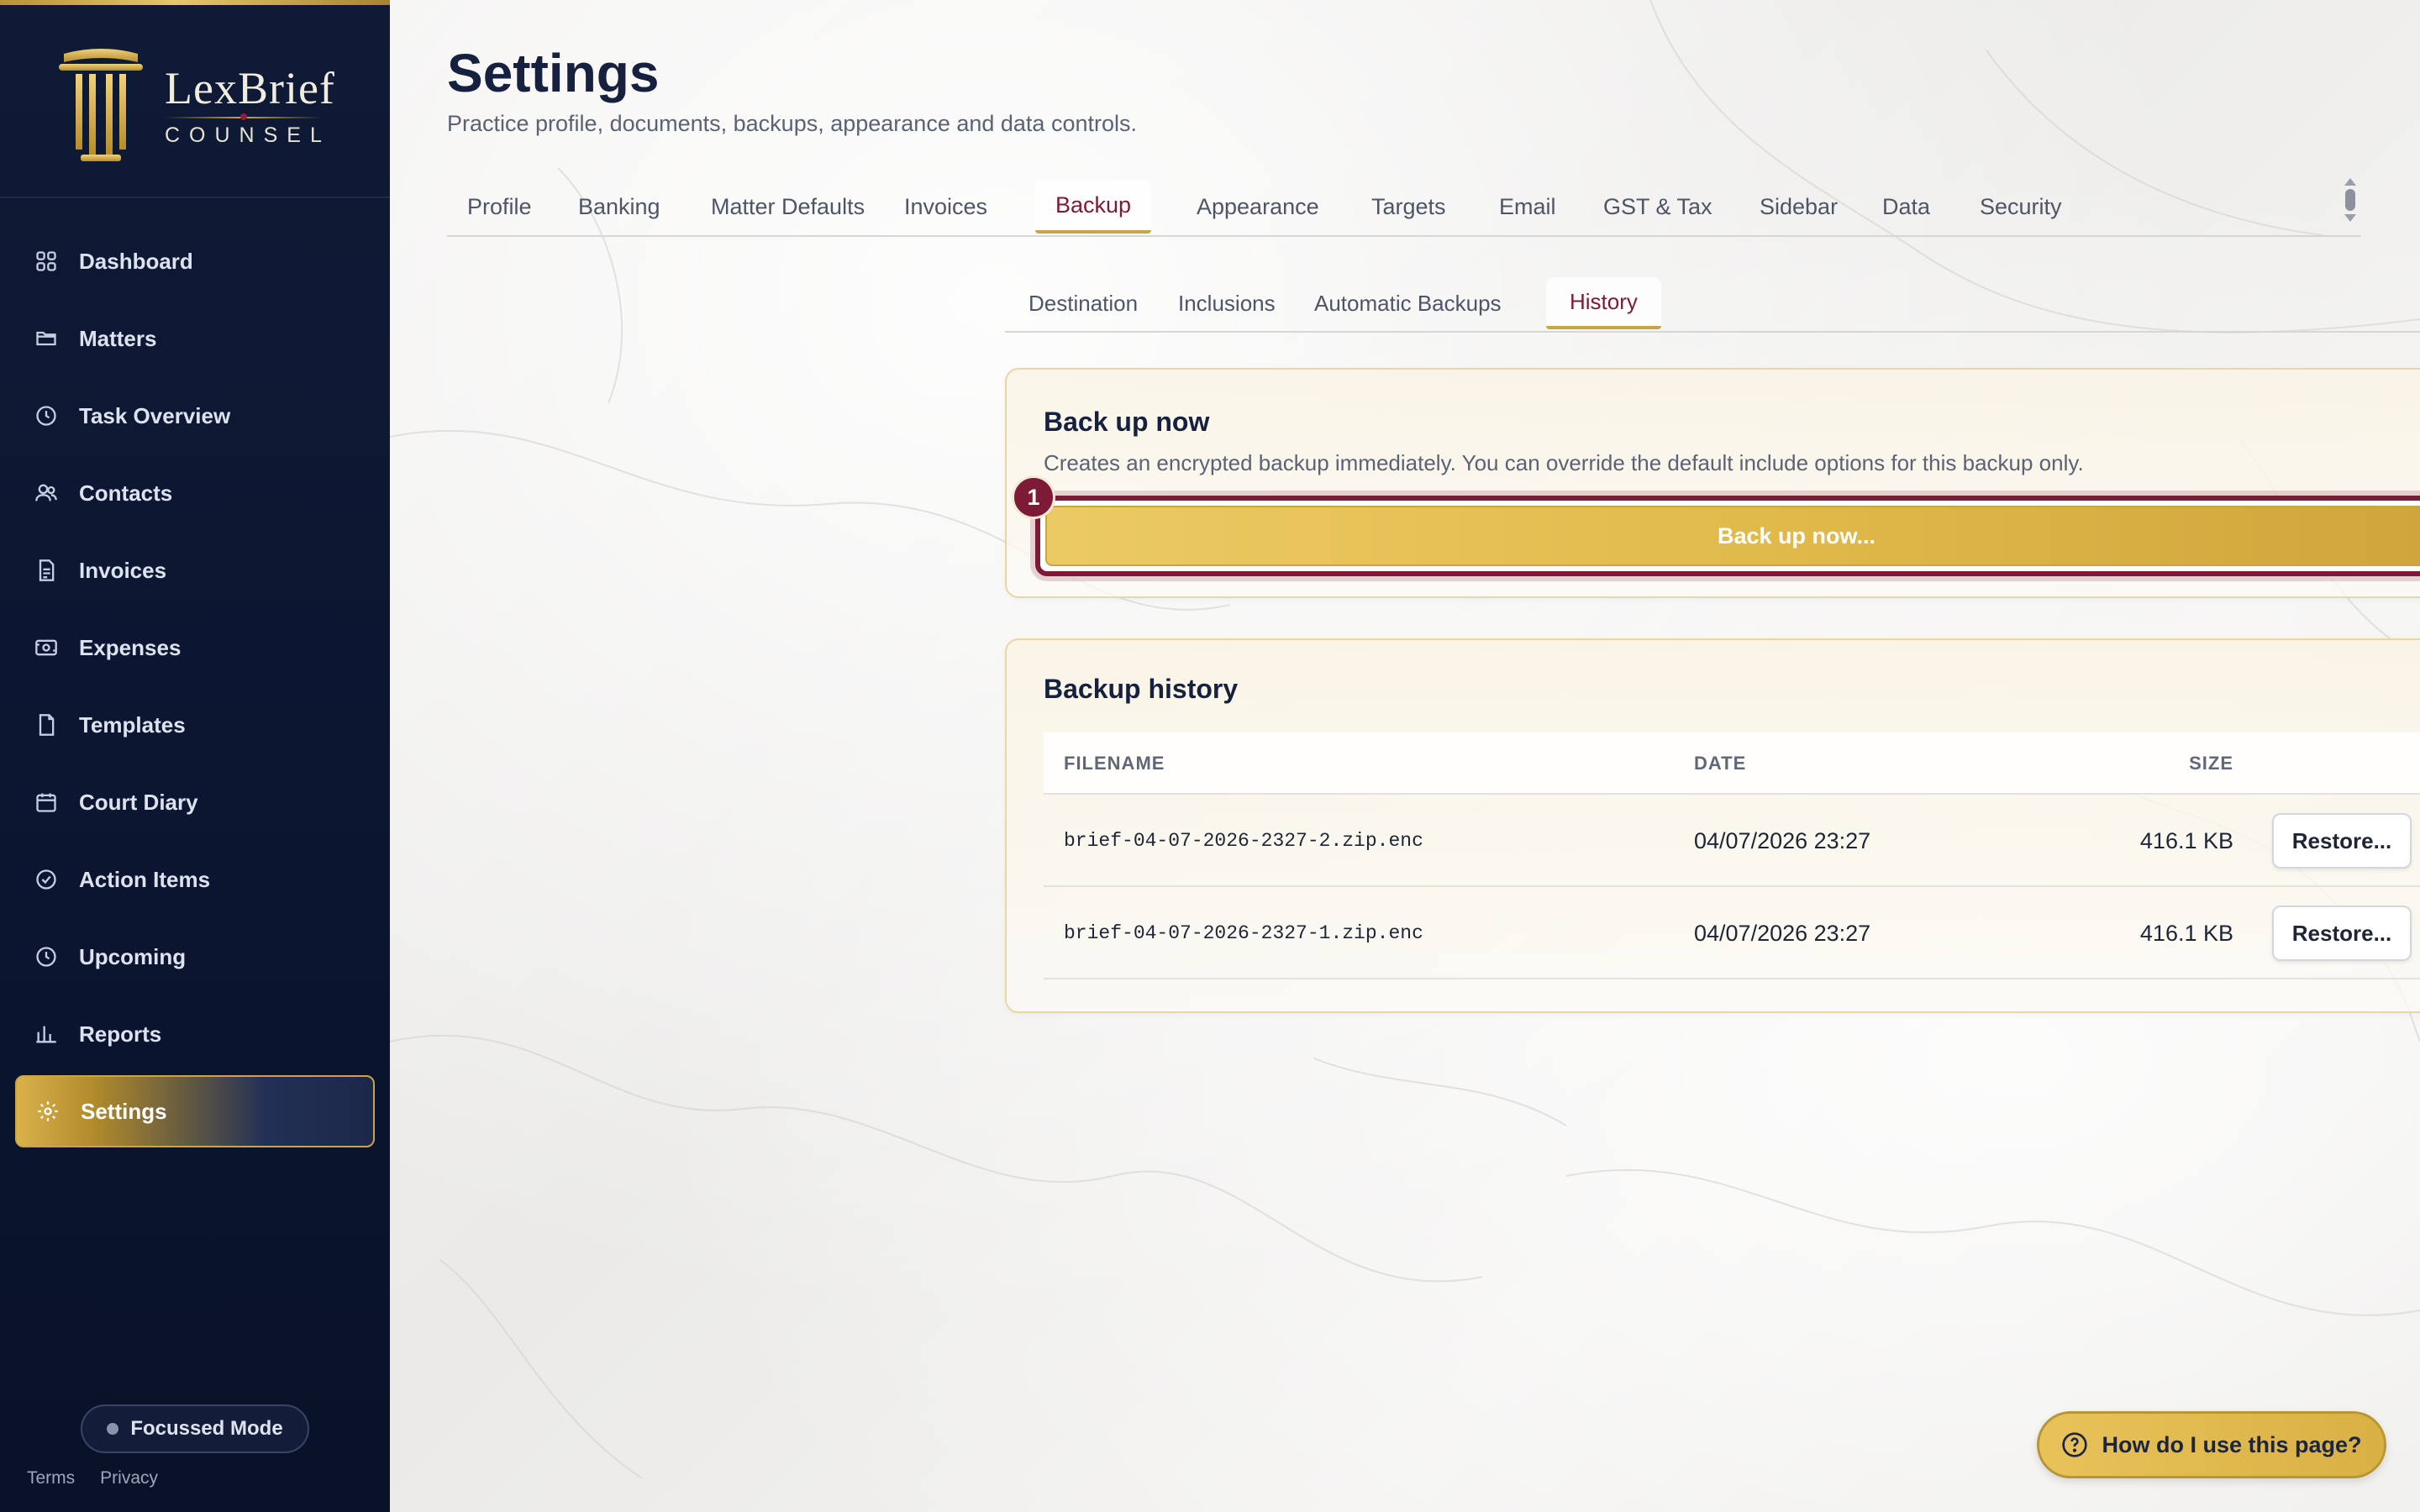  I want to click on sidebar-item-templates: Templates, so click(195, 725).